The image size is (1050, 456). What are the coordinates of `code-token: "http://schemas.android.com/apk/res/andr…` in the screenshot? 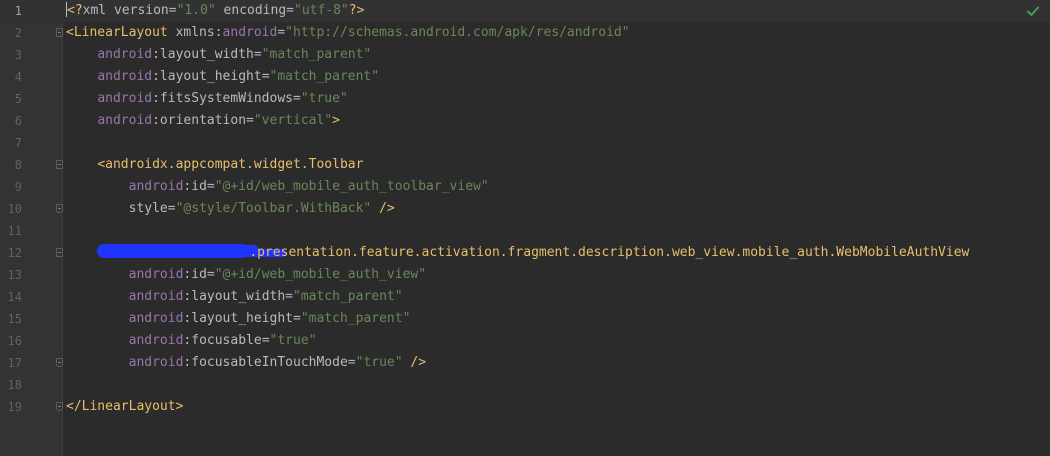 It's located at (457, 32).